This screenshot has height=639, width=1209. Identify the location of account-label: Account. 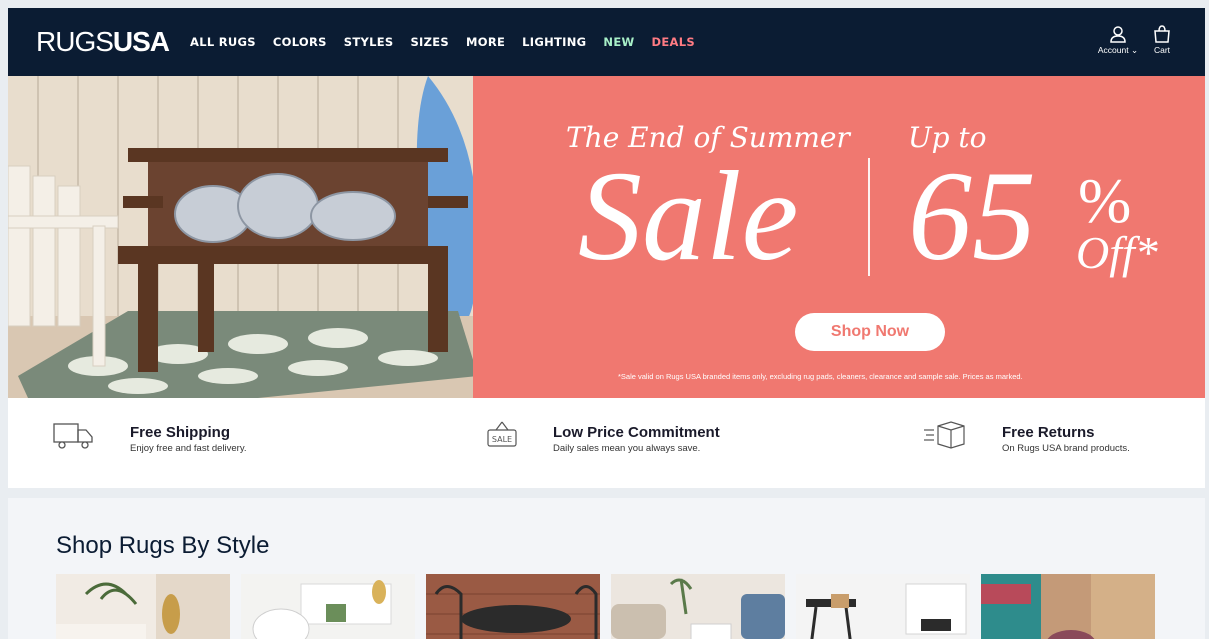
(1113, 50).